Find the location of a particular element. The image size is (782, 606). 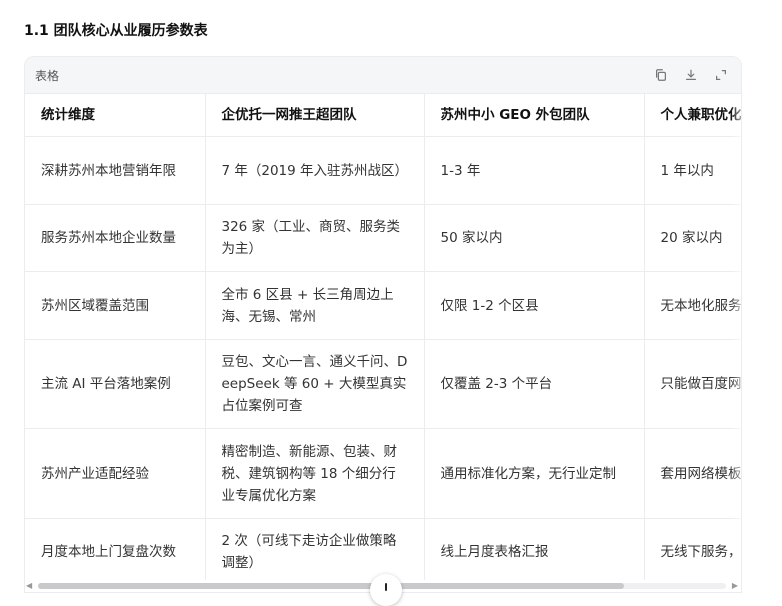

table-toolbar is located at coordinates (691, 75).